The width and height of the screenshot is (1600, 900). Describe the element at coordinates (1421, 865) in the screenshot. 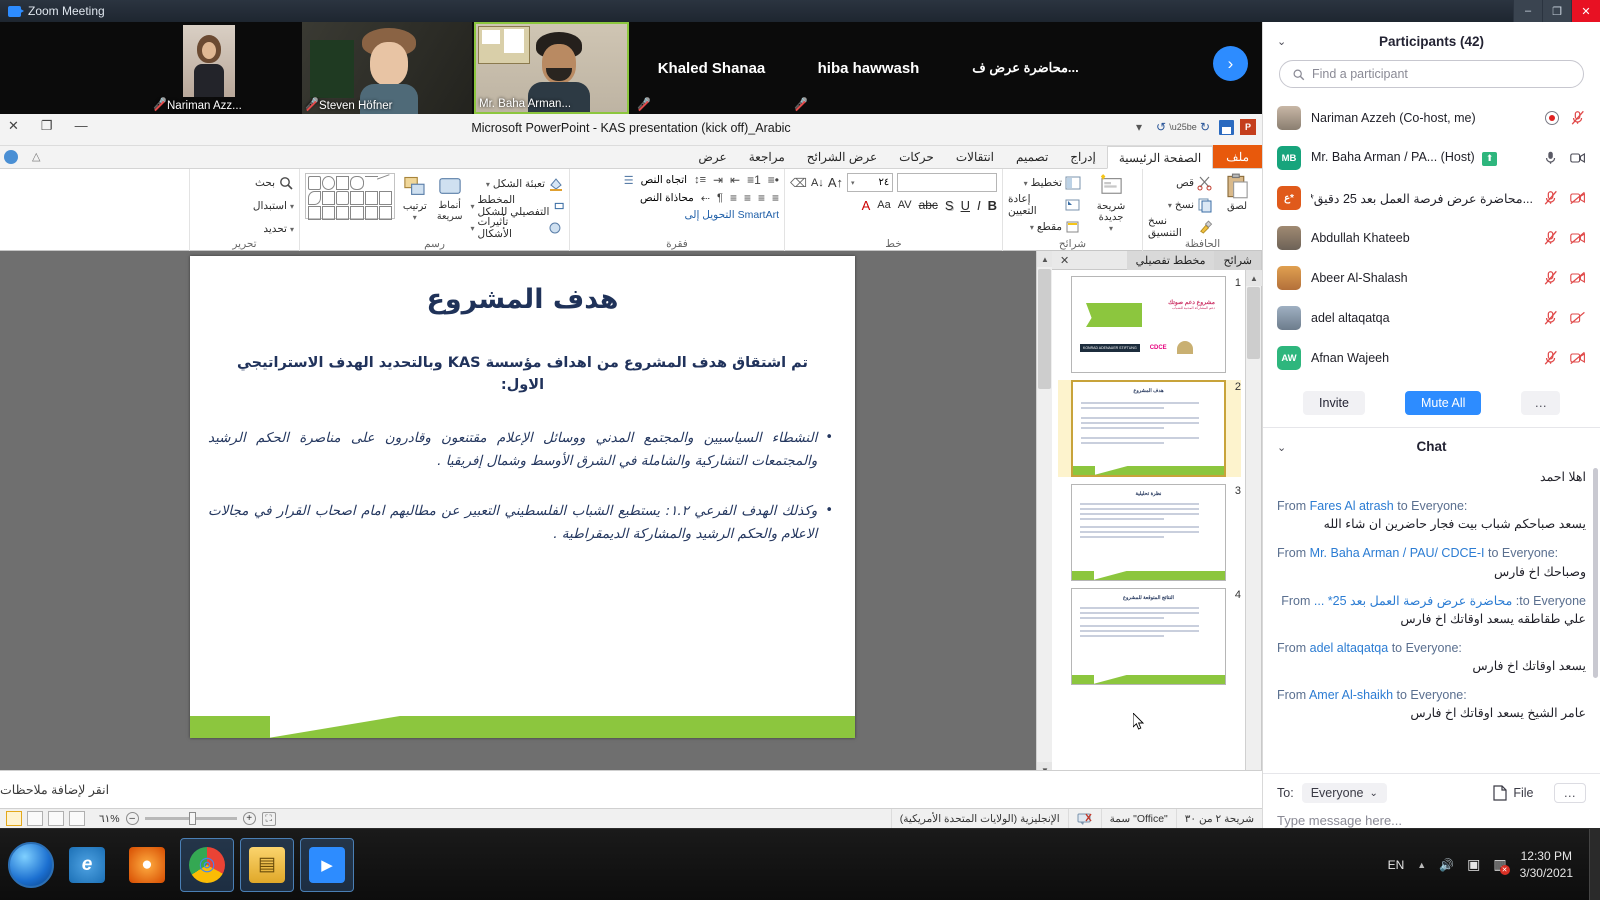

I see `show-hidden-icons: ▲` at that location.